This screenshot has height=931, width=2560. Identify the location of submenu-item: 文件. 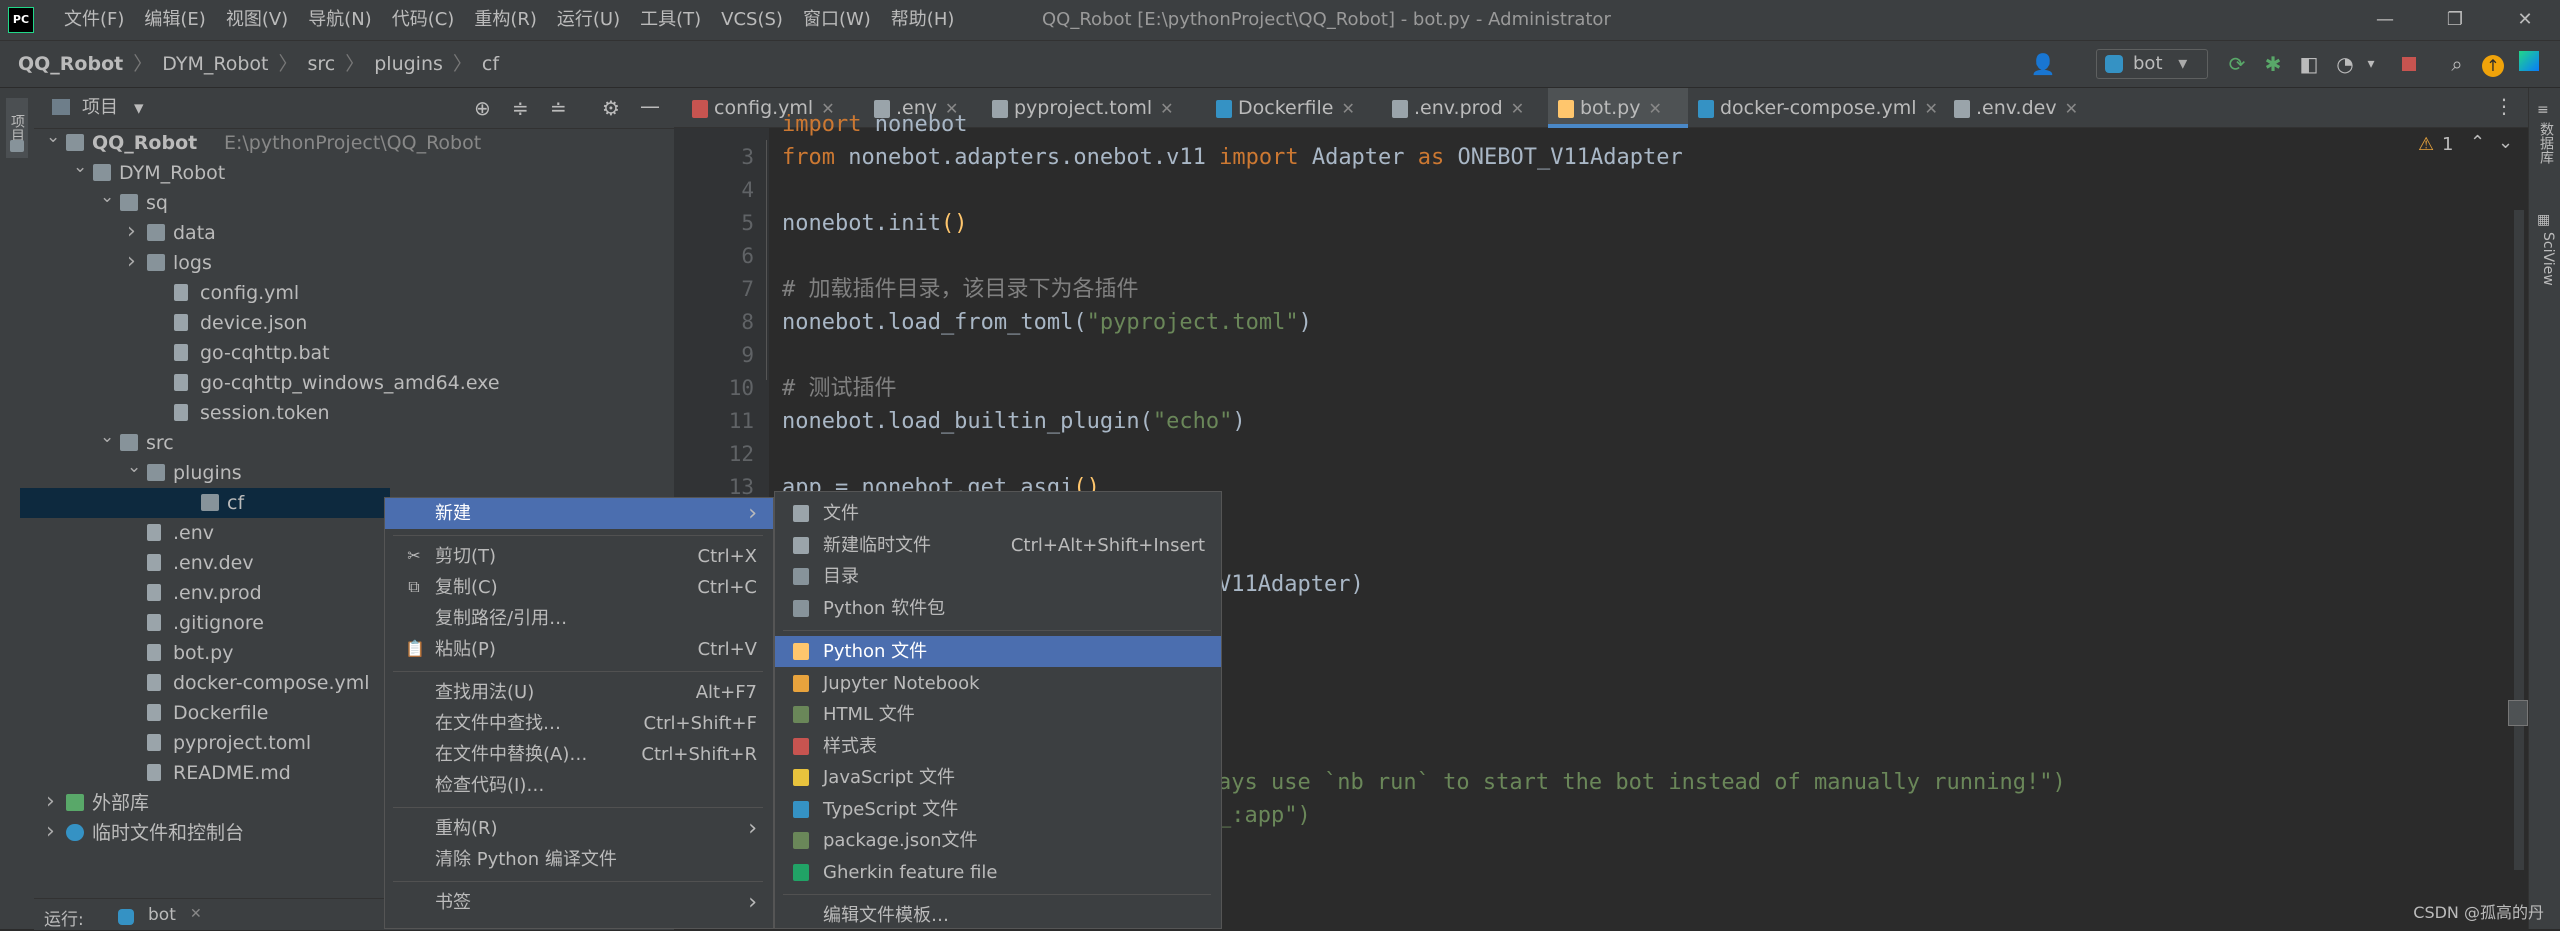
(998, 513).